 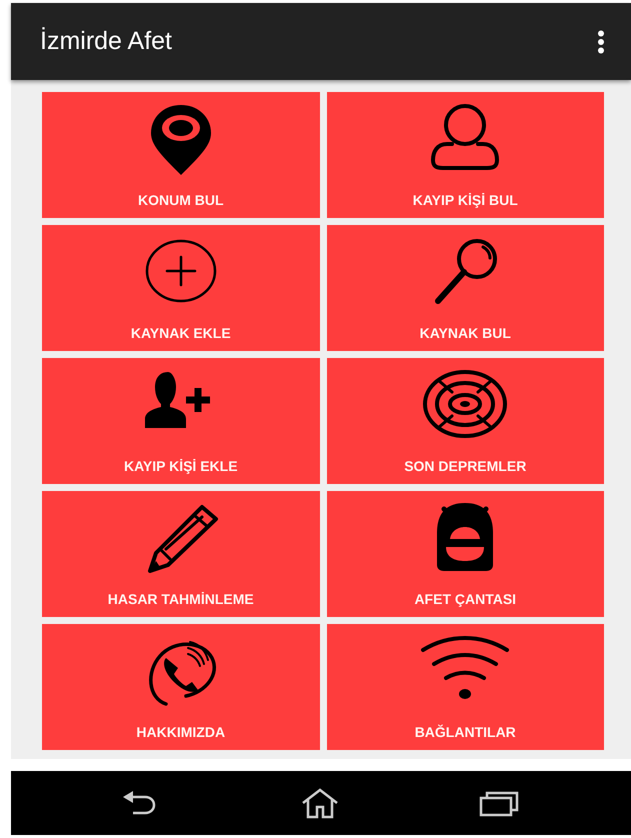 I want to click on menu-tile: KAYIP KİŞİ EKLE, so click(x=181, y=421).